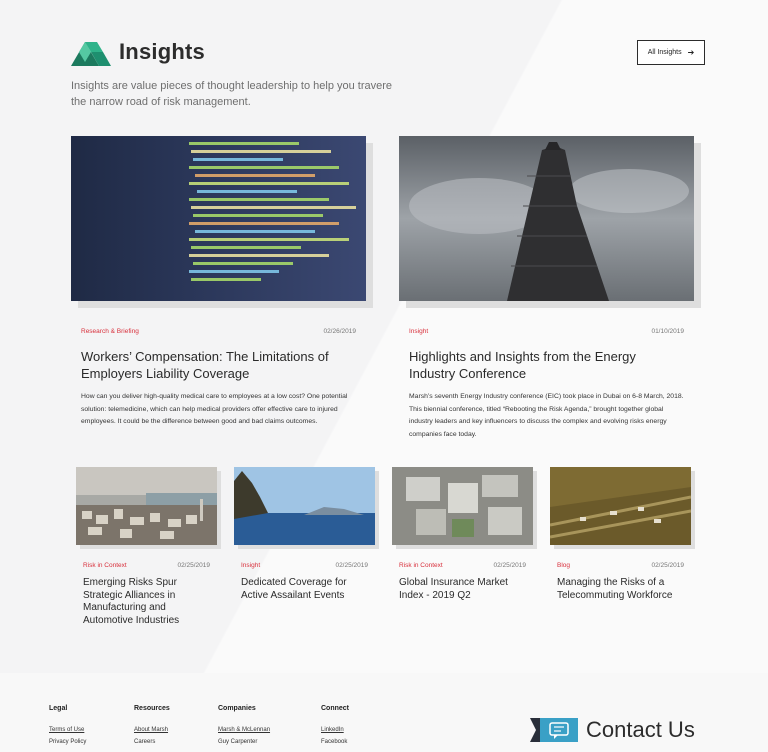 The height and width of the screenshot is (752, 768). I want to click on category-link: Research & Briefing, so click(110, 331).